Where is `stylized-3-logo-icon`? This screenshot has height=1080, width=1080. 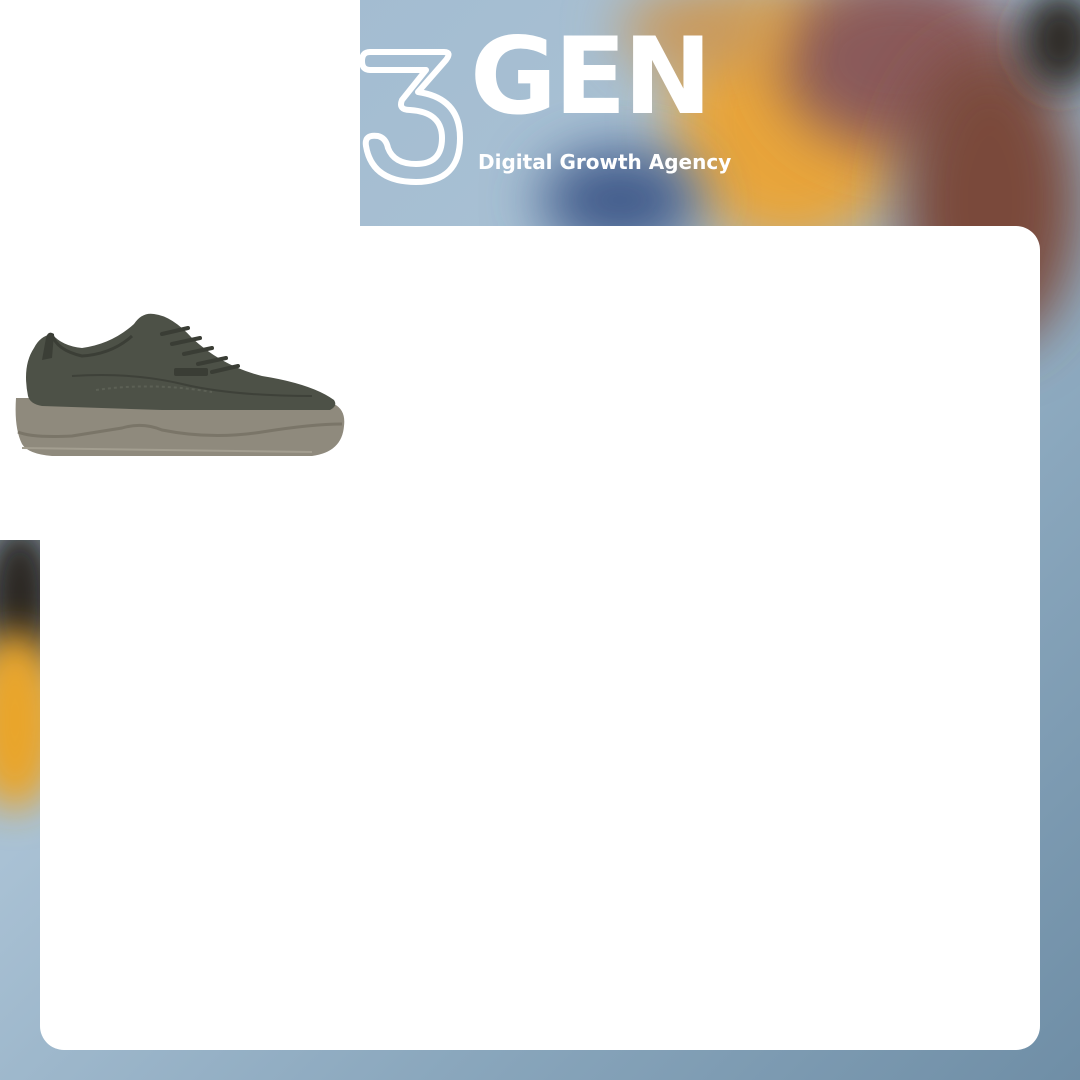
stylized-3-logo-icon is located at coordinates (411, 117).